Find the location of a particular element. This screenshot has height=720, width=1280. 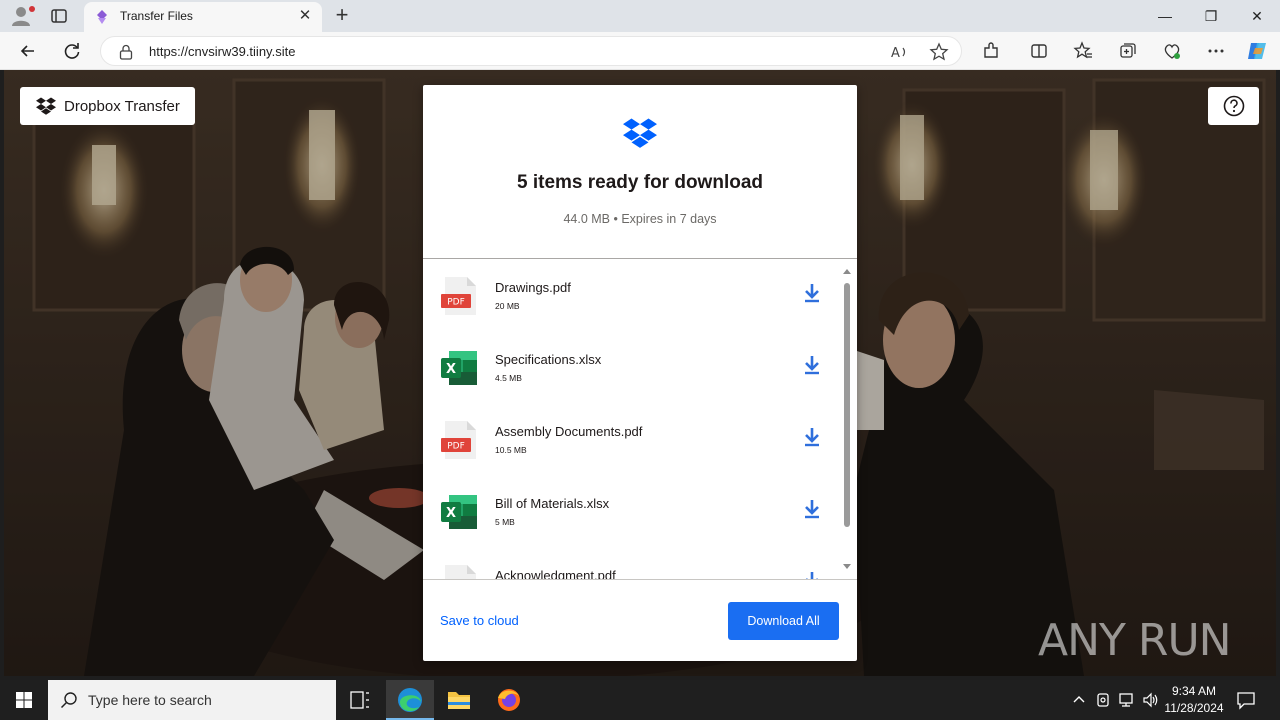

notification-icon is located at coordinates (1246, 700).